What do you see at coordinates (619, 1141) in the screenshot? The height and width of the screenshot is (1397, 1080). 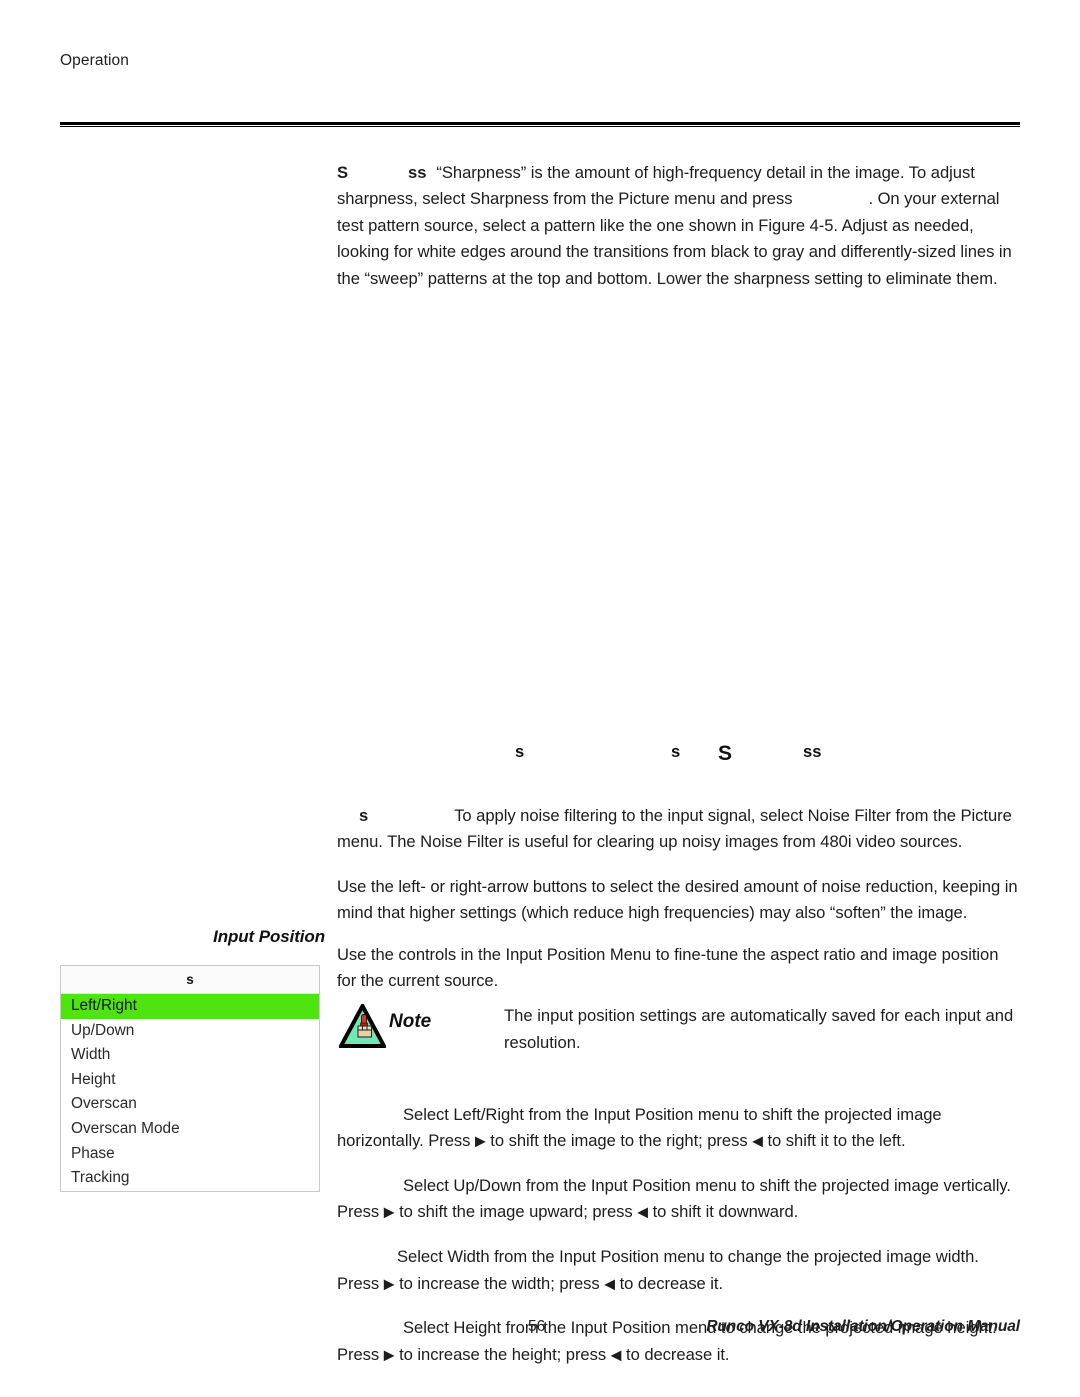 I see `left-right-text-2: to shift the image to the right; press` at bounding box center [619, 1141].